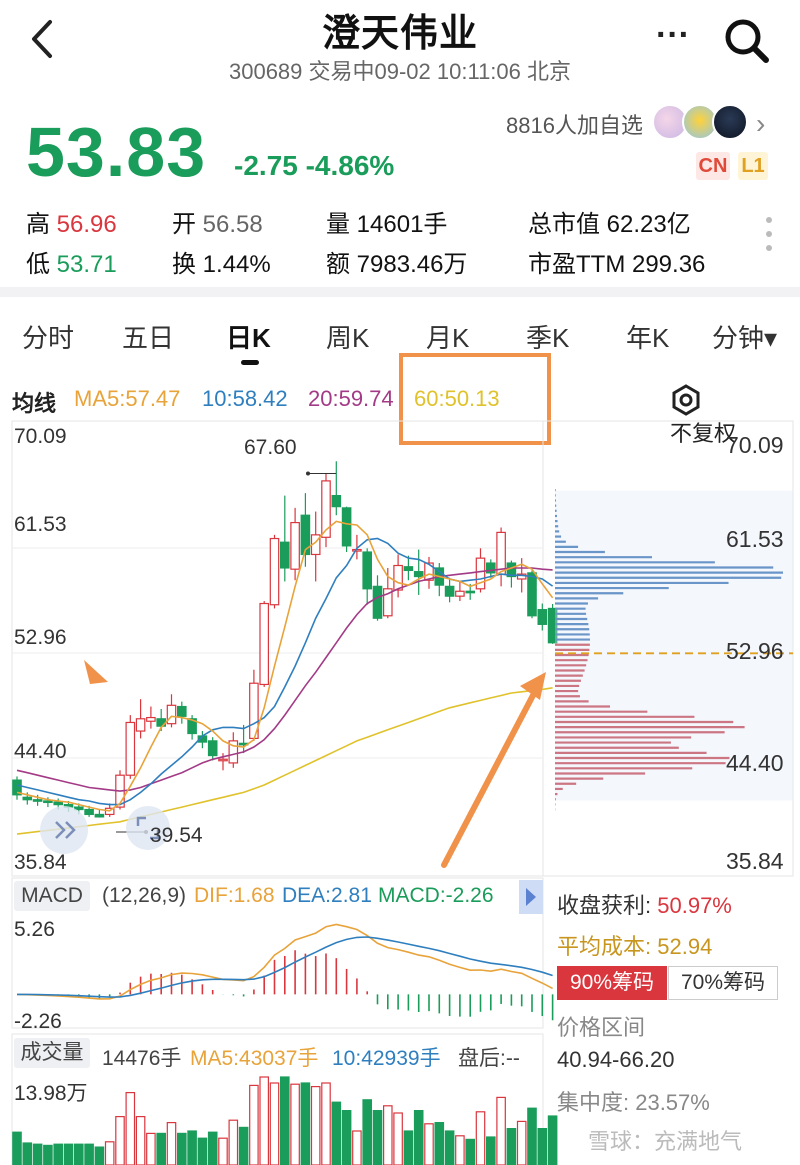  I want to click on macd-bottom-label: -2.26, so click(38, 1021).